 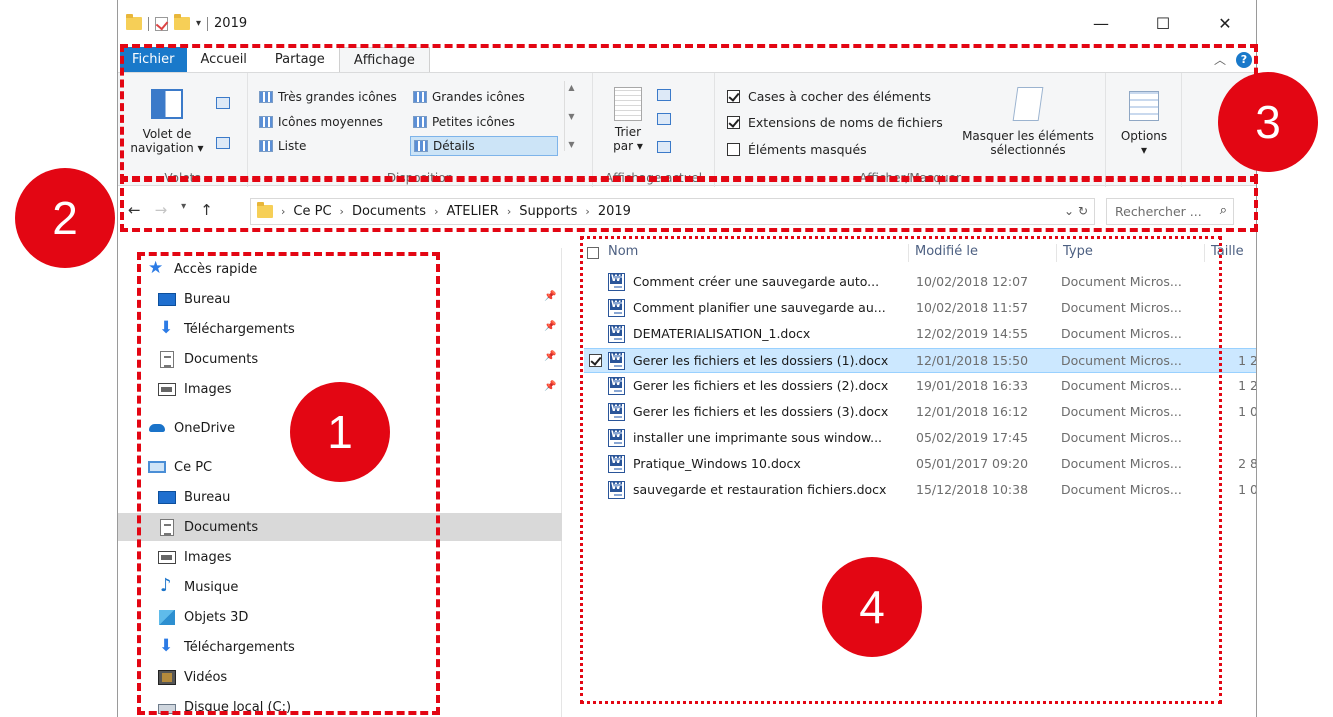 What do you see at coordinates (1069, 211) in the screenshot?
I see `chevron-down-icon: ⌄` at bounding box center [1069, 211].